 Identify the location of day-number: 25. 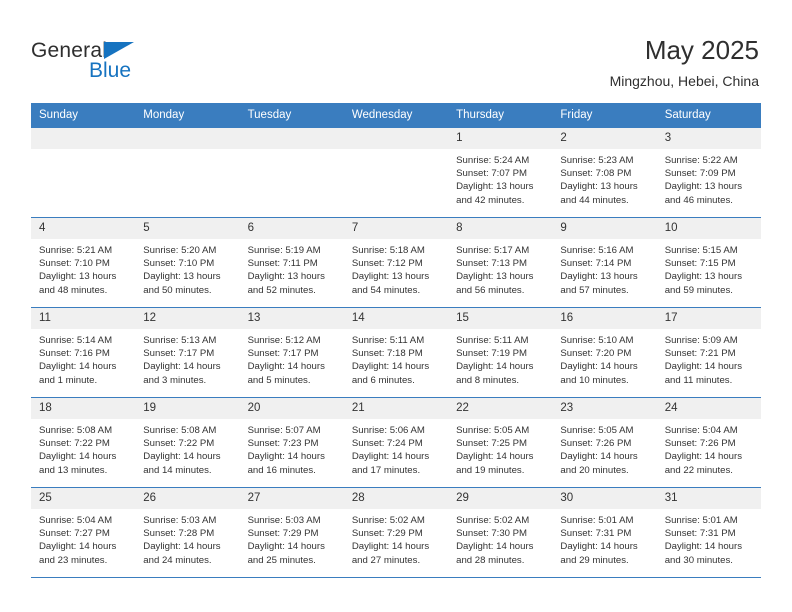
(83, 498).